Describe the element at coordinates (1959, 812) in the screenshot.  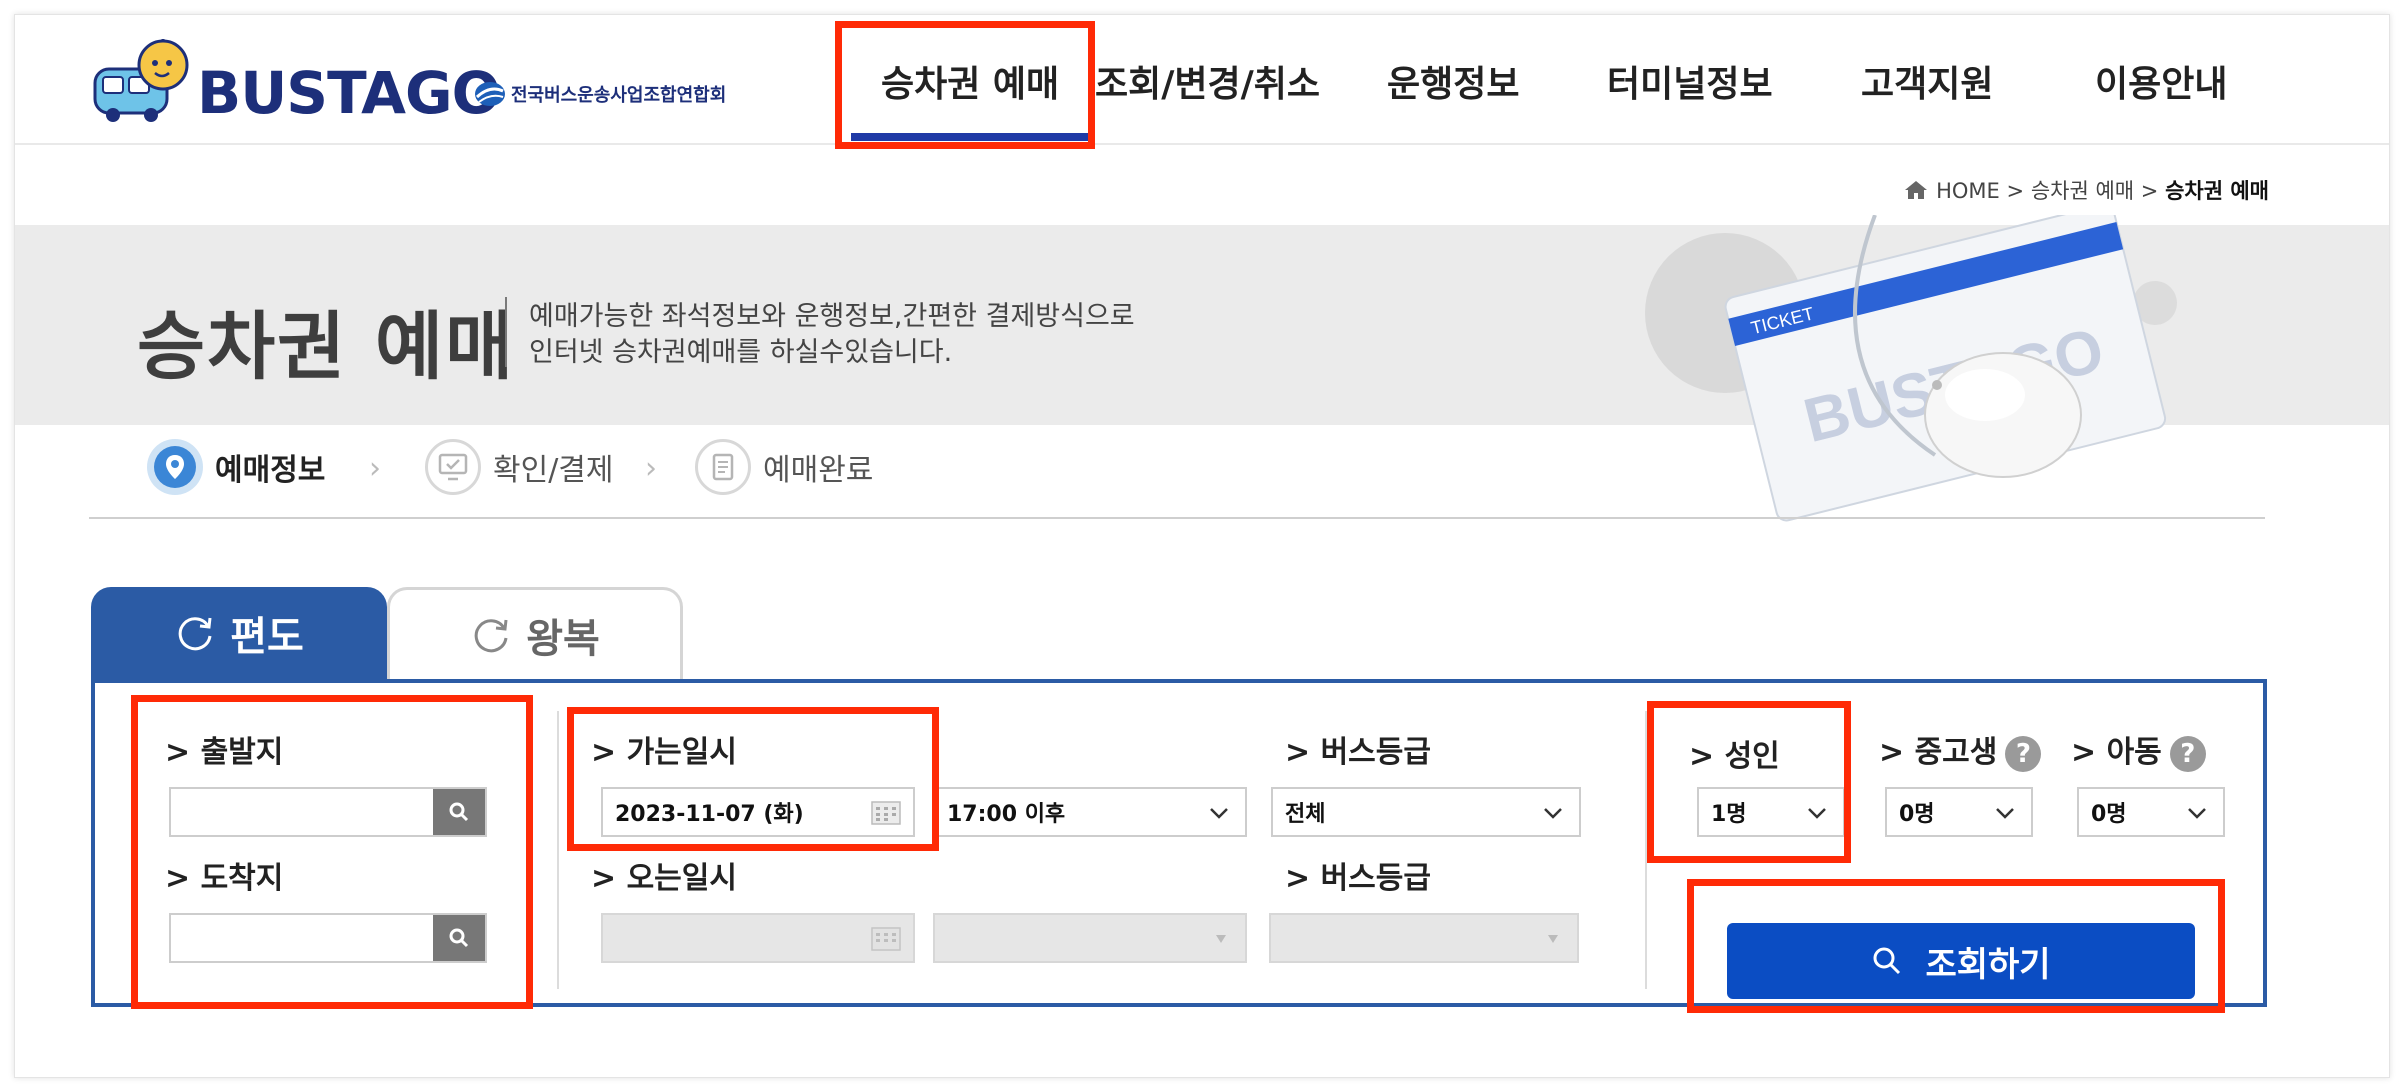
I see `student-count-select: 0명` at that location.